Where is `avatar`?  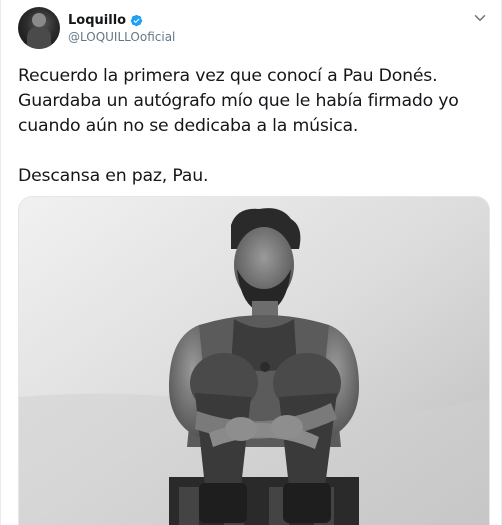 avatar is located at coordinates (39, 28).